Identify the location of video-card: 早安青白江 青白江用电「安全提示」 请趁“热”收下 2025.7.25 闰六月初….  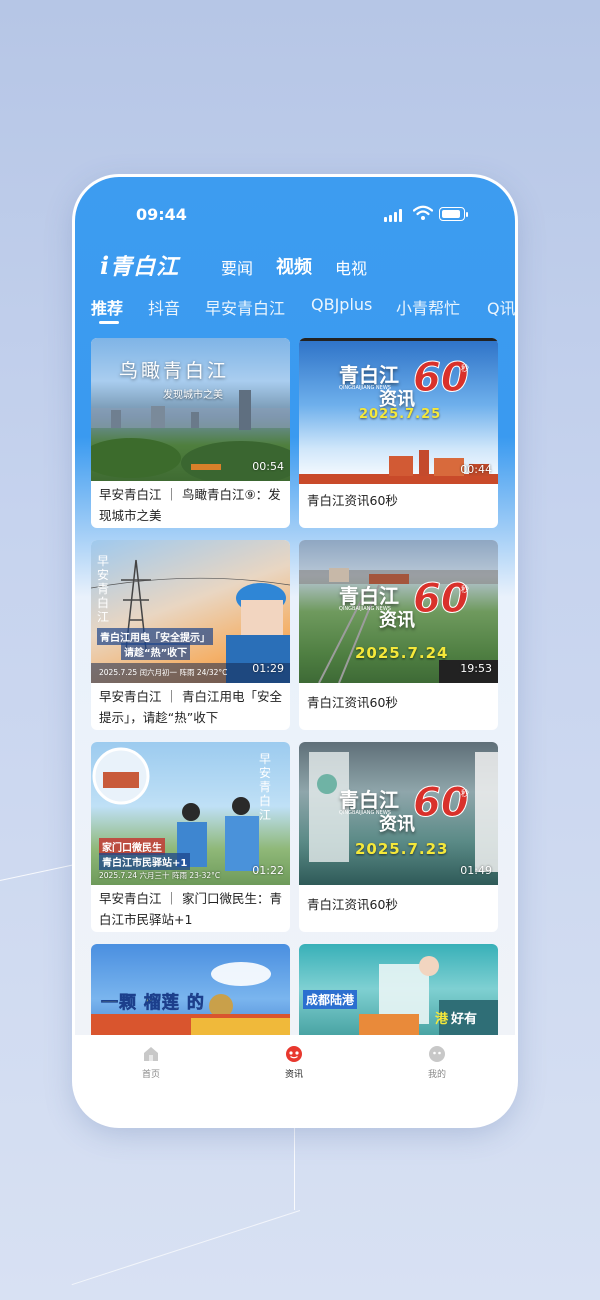
(190, 635).